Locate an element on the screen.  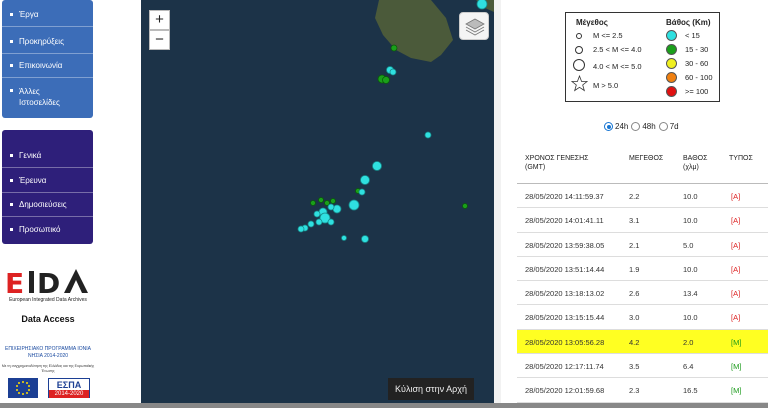
menu-item-staff: Προσωπικό is located at coordinates (47, 229).